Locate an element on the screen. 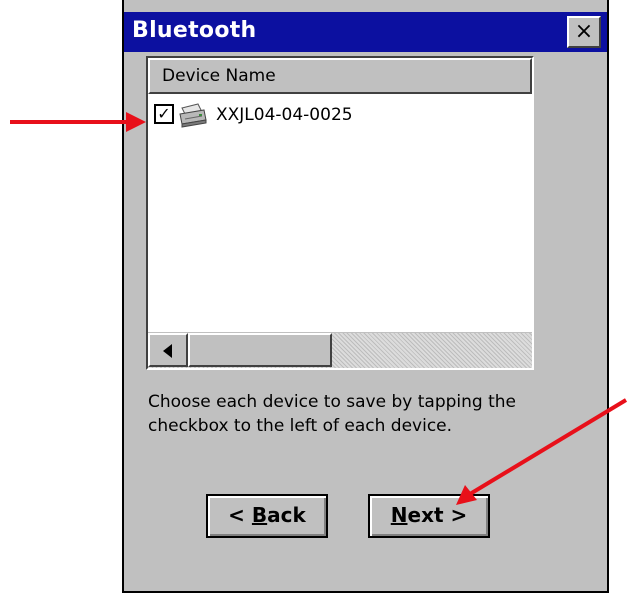  list-item: ✓ XXJL04-04-0025 is located at coordinates (334, 115).